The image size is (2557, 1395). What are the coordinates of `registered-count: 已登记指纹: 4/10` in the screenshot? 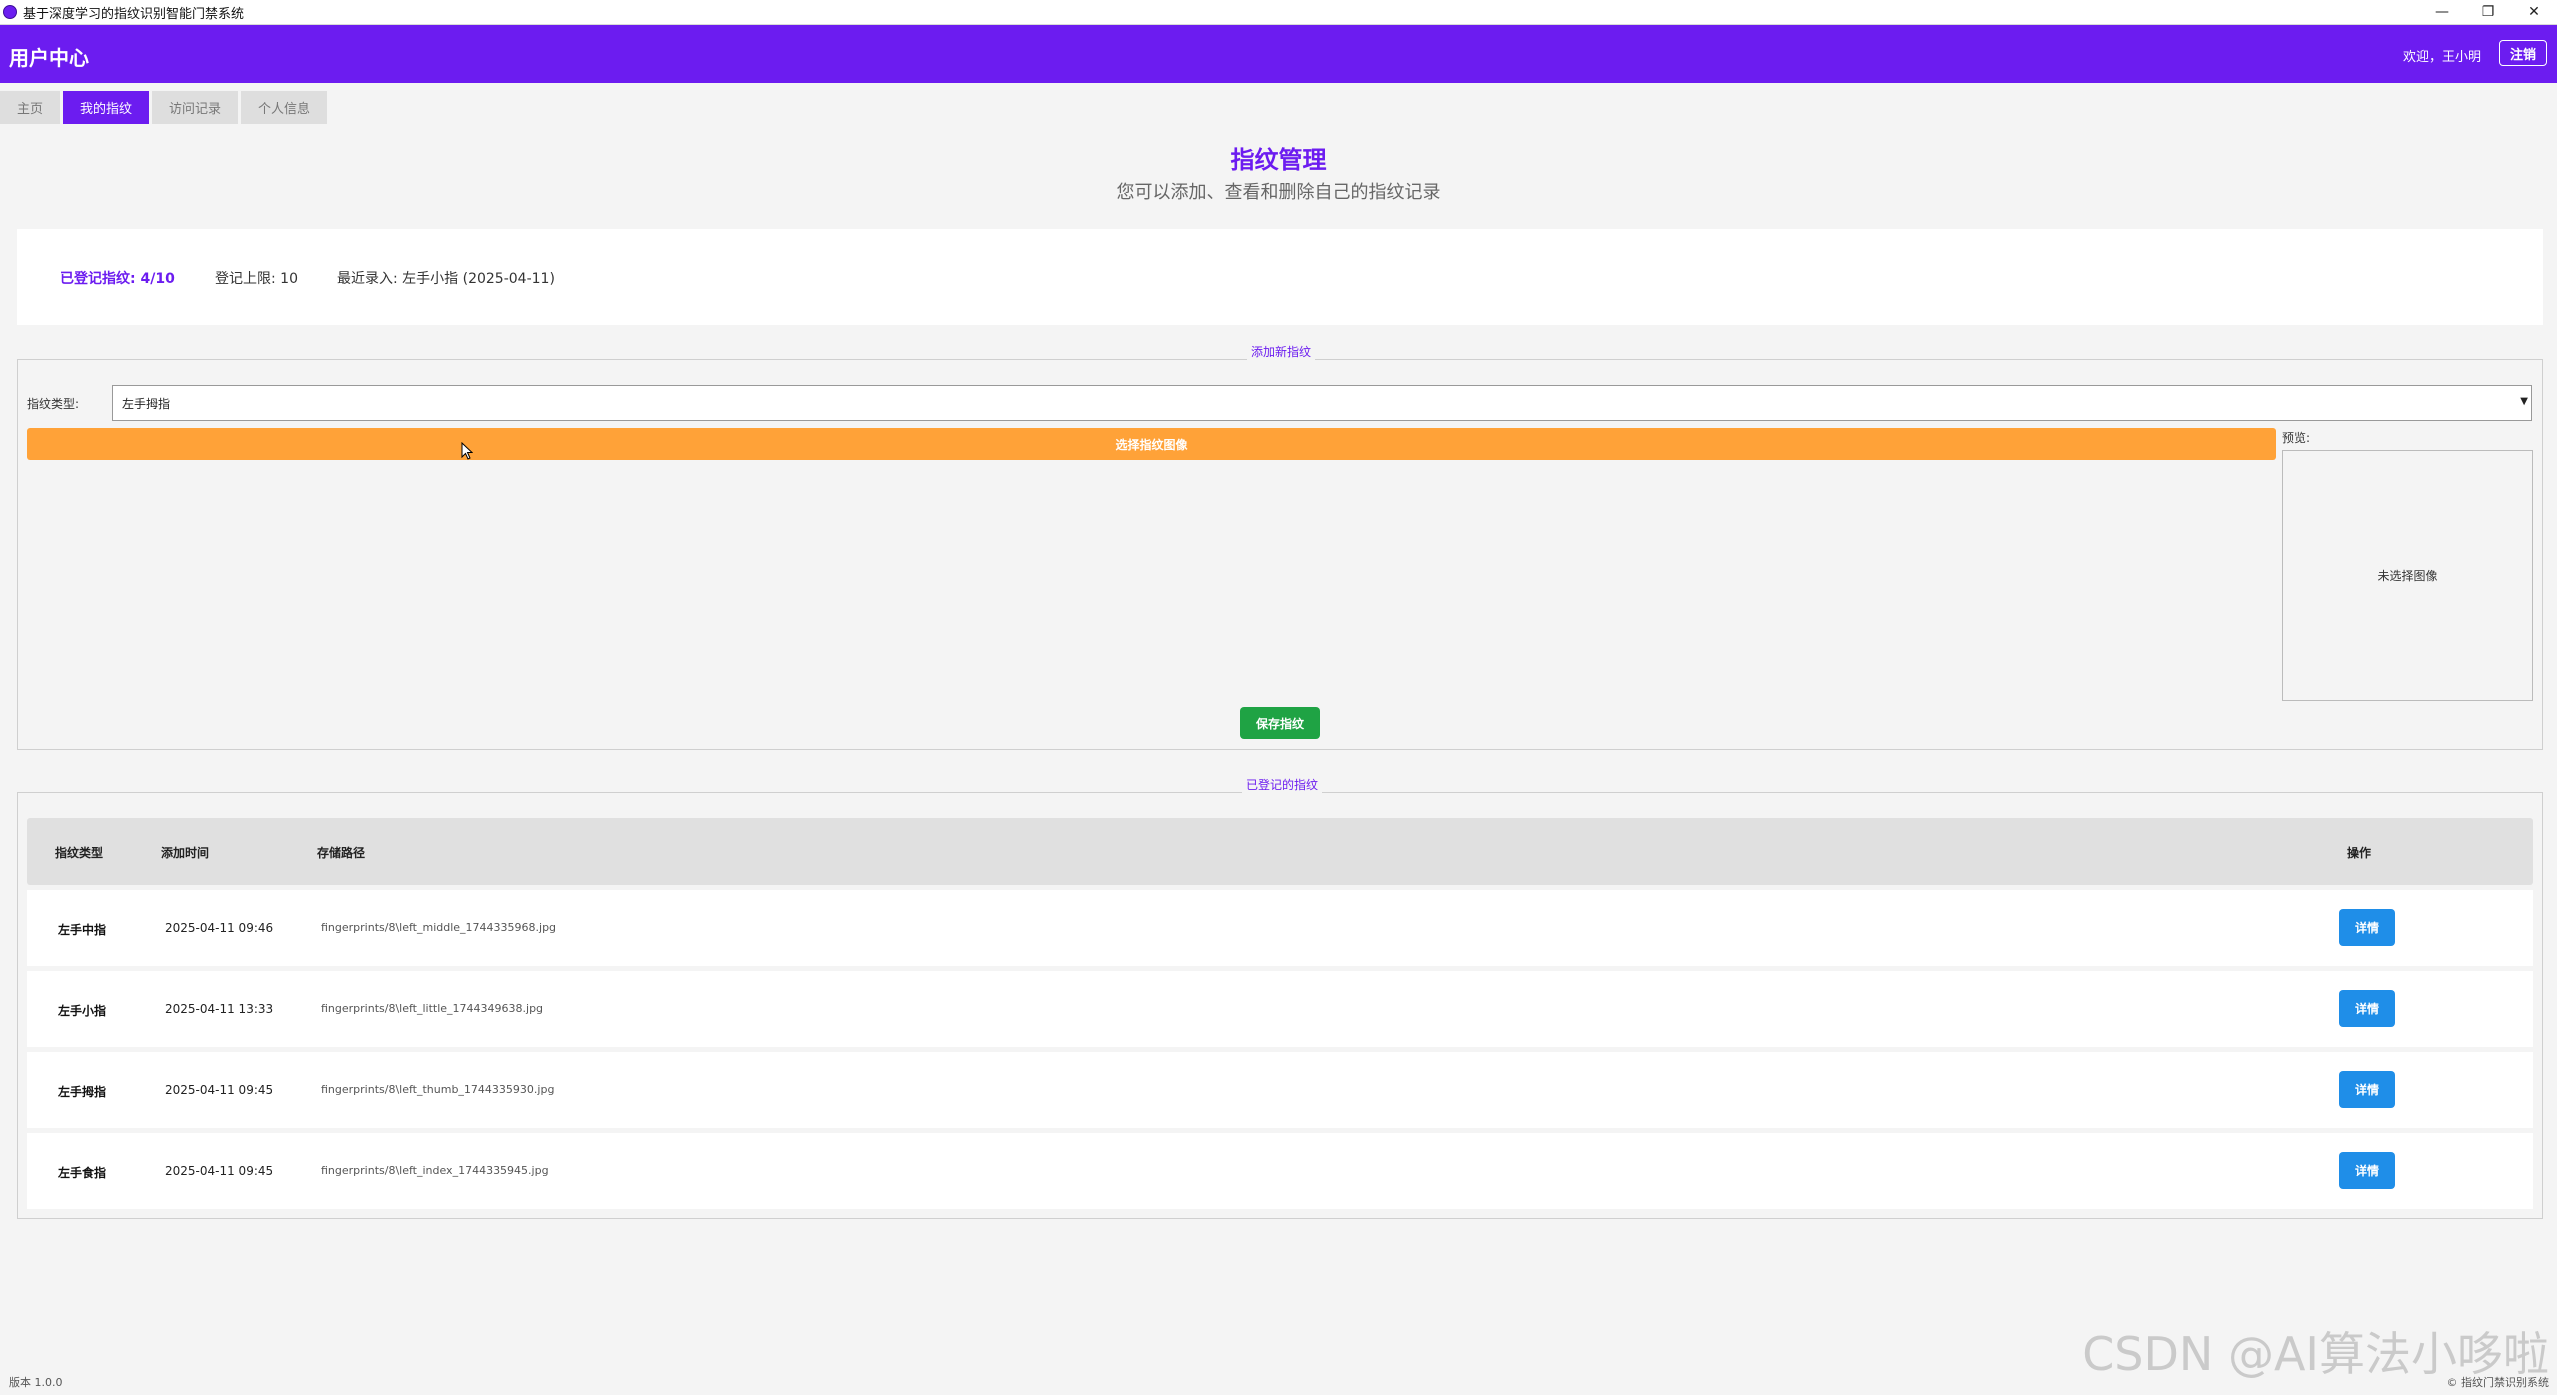 It's located at (117, 279).